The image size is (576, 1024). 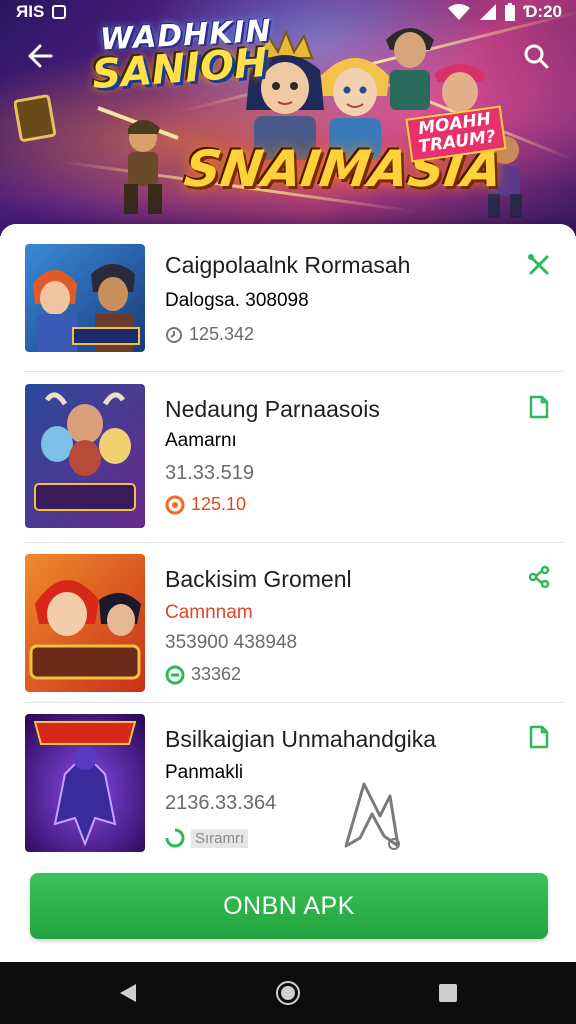 I want to click on signal-icon, so click(x=488, y=12).